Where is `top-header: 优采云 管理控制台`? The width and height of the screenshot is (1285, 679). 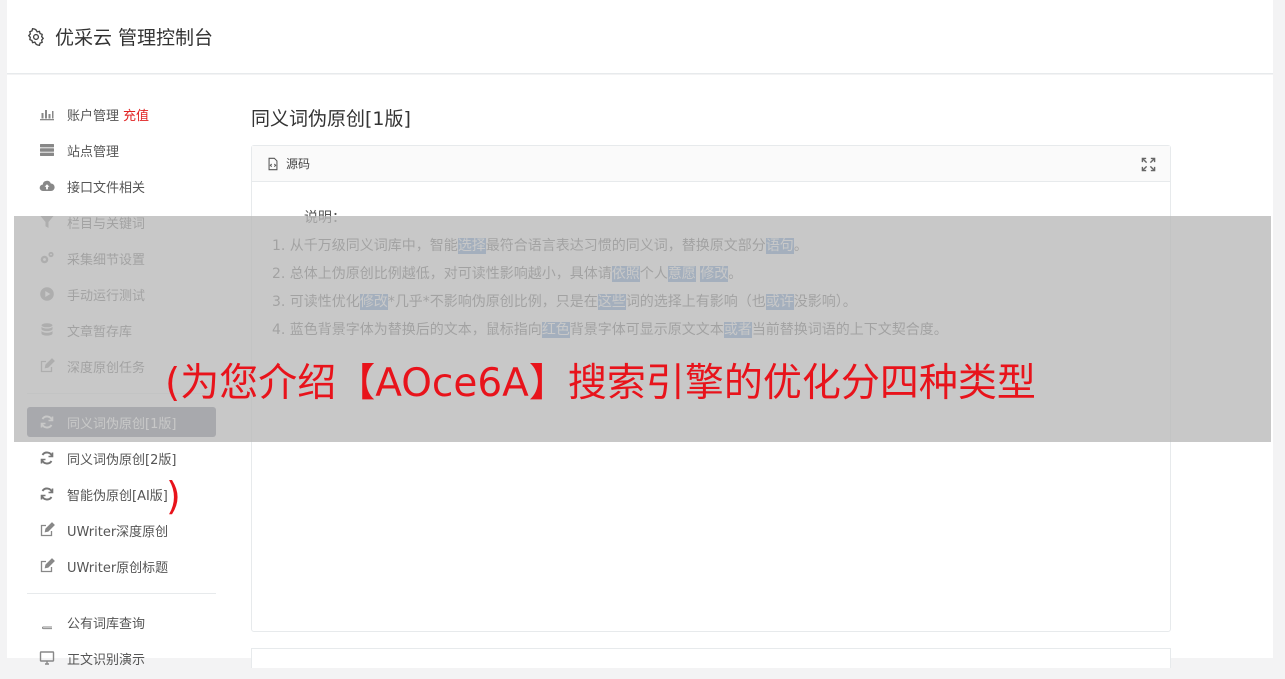 top-header: 优采云 管理控制台 is located at coordinates (640, 37).